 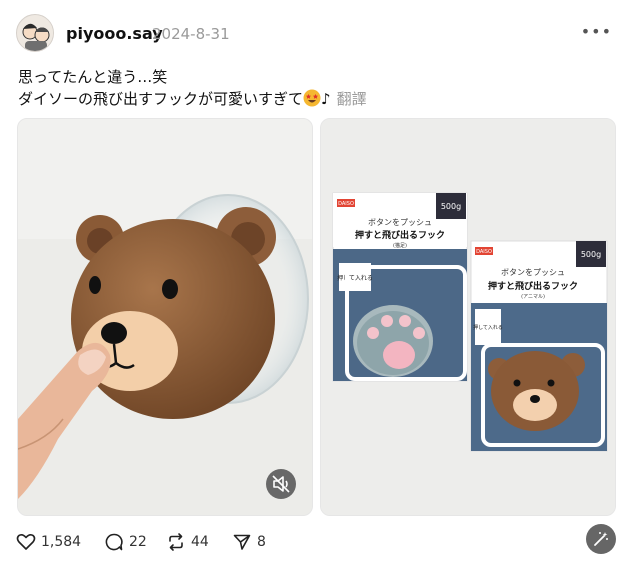 What do you see at coordinates (191, 34) in the screenshot?
I see `post-date: 2024-8-31` at bounding box center [191, 34].